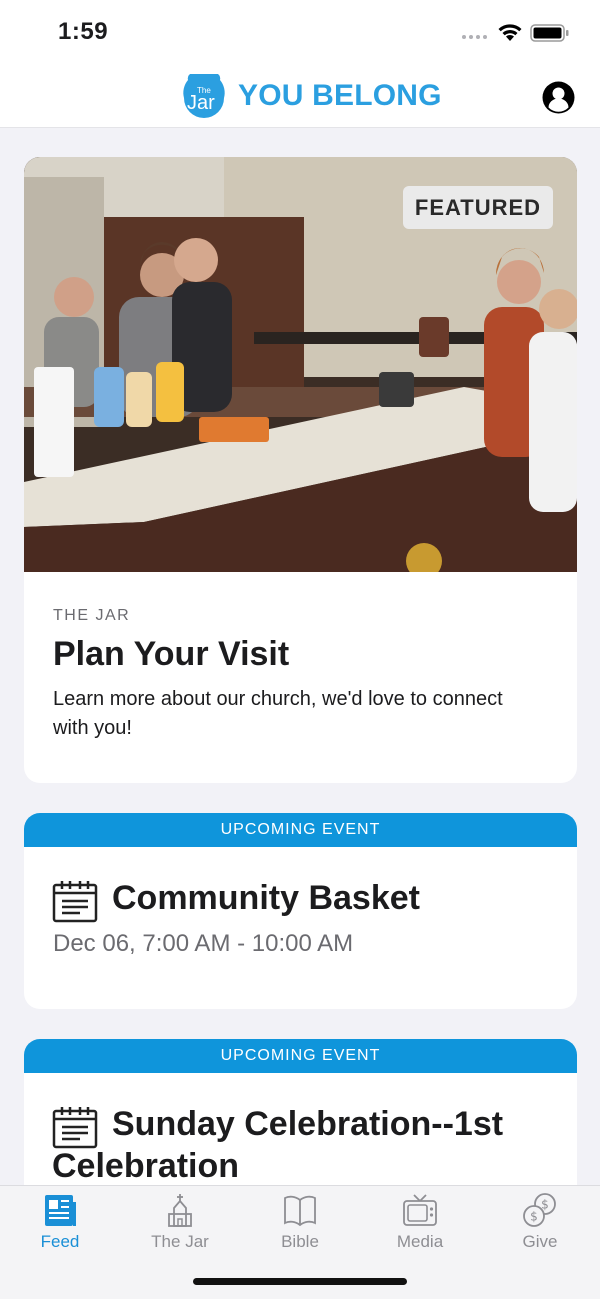 The height and width of the screenshot is (1299, 600). Describe the element at coordinates (474, 37) in the screenshot. I see `signal-icon` at that location.